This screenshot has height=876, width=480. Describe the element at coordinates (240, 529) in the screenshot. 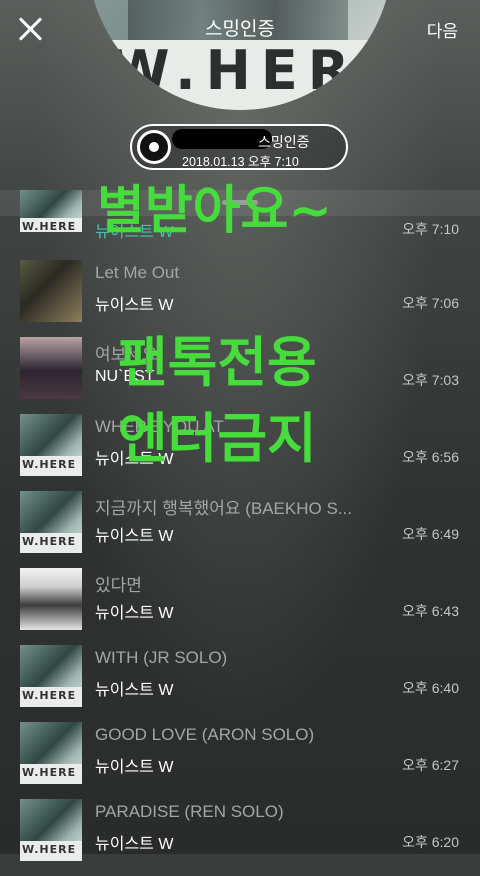

I see `list-item: 지금까지 행복했어요 (BAEKHO S... 뉴이스트 W 오후 6:49` at that location.